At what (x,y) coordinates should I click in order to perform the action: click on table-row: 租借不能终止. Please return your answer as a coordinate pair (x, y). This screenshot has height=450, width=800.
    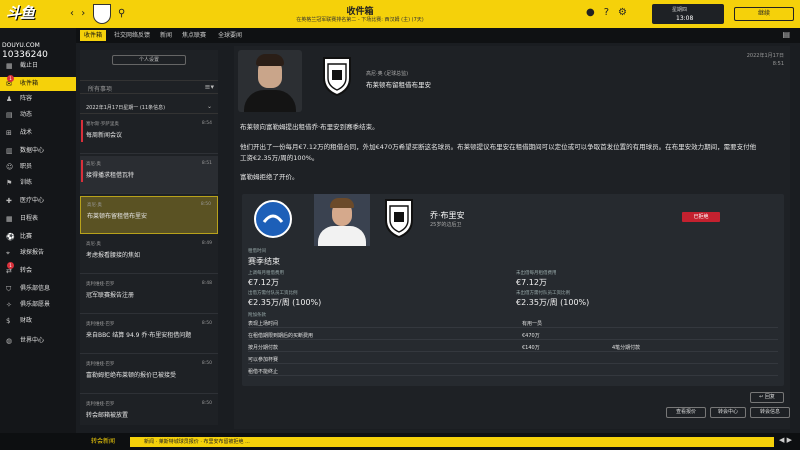
    Looking at the image, I should click on (513, 371).